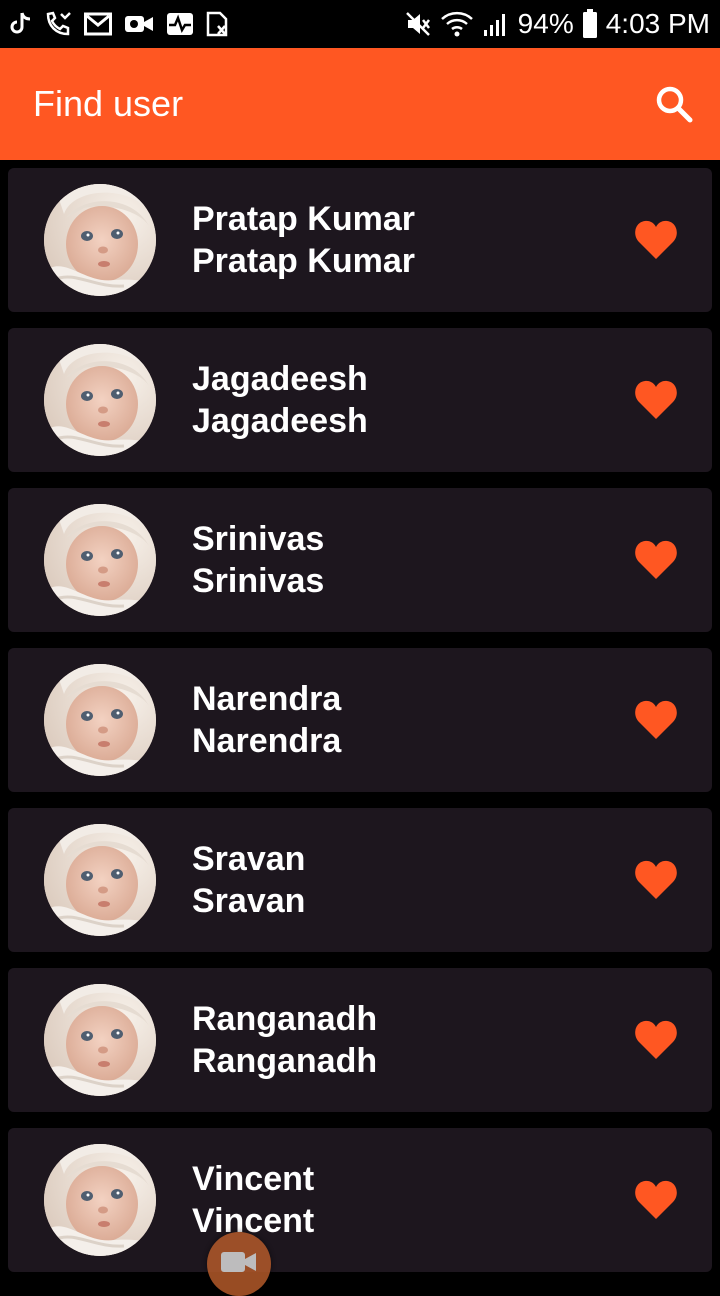  What do you see at coordinates (280, 421) in the screenshot?
I see `user-subtitle: Jagadeesh` at bounding box center [280, 421].